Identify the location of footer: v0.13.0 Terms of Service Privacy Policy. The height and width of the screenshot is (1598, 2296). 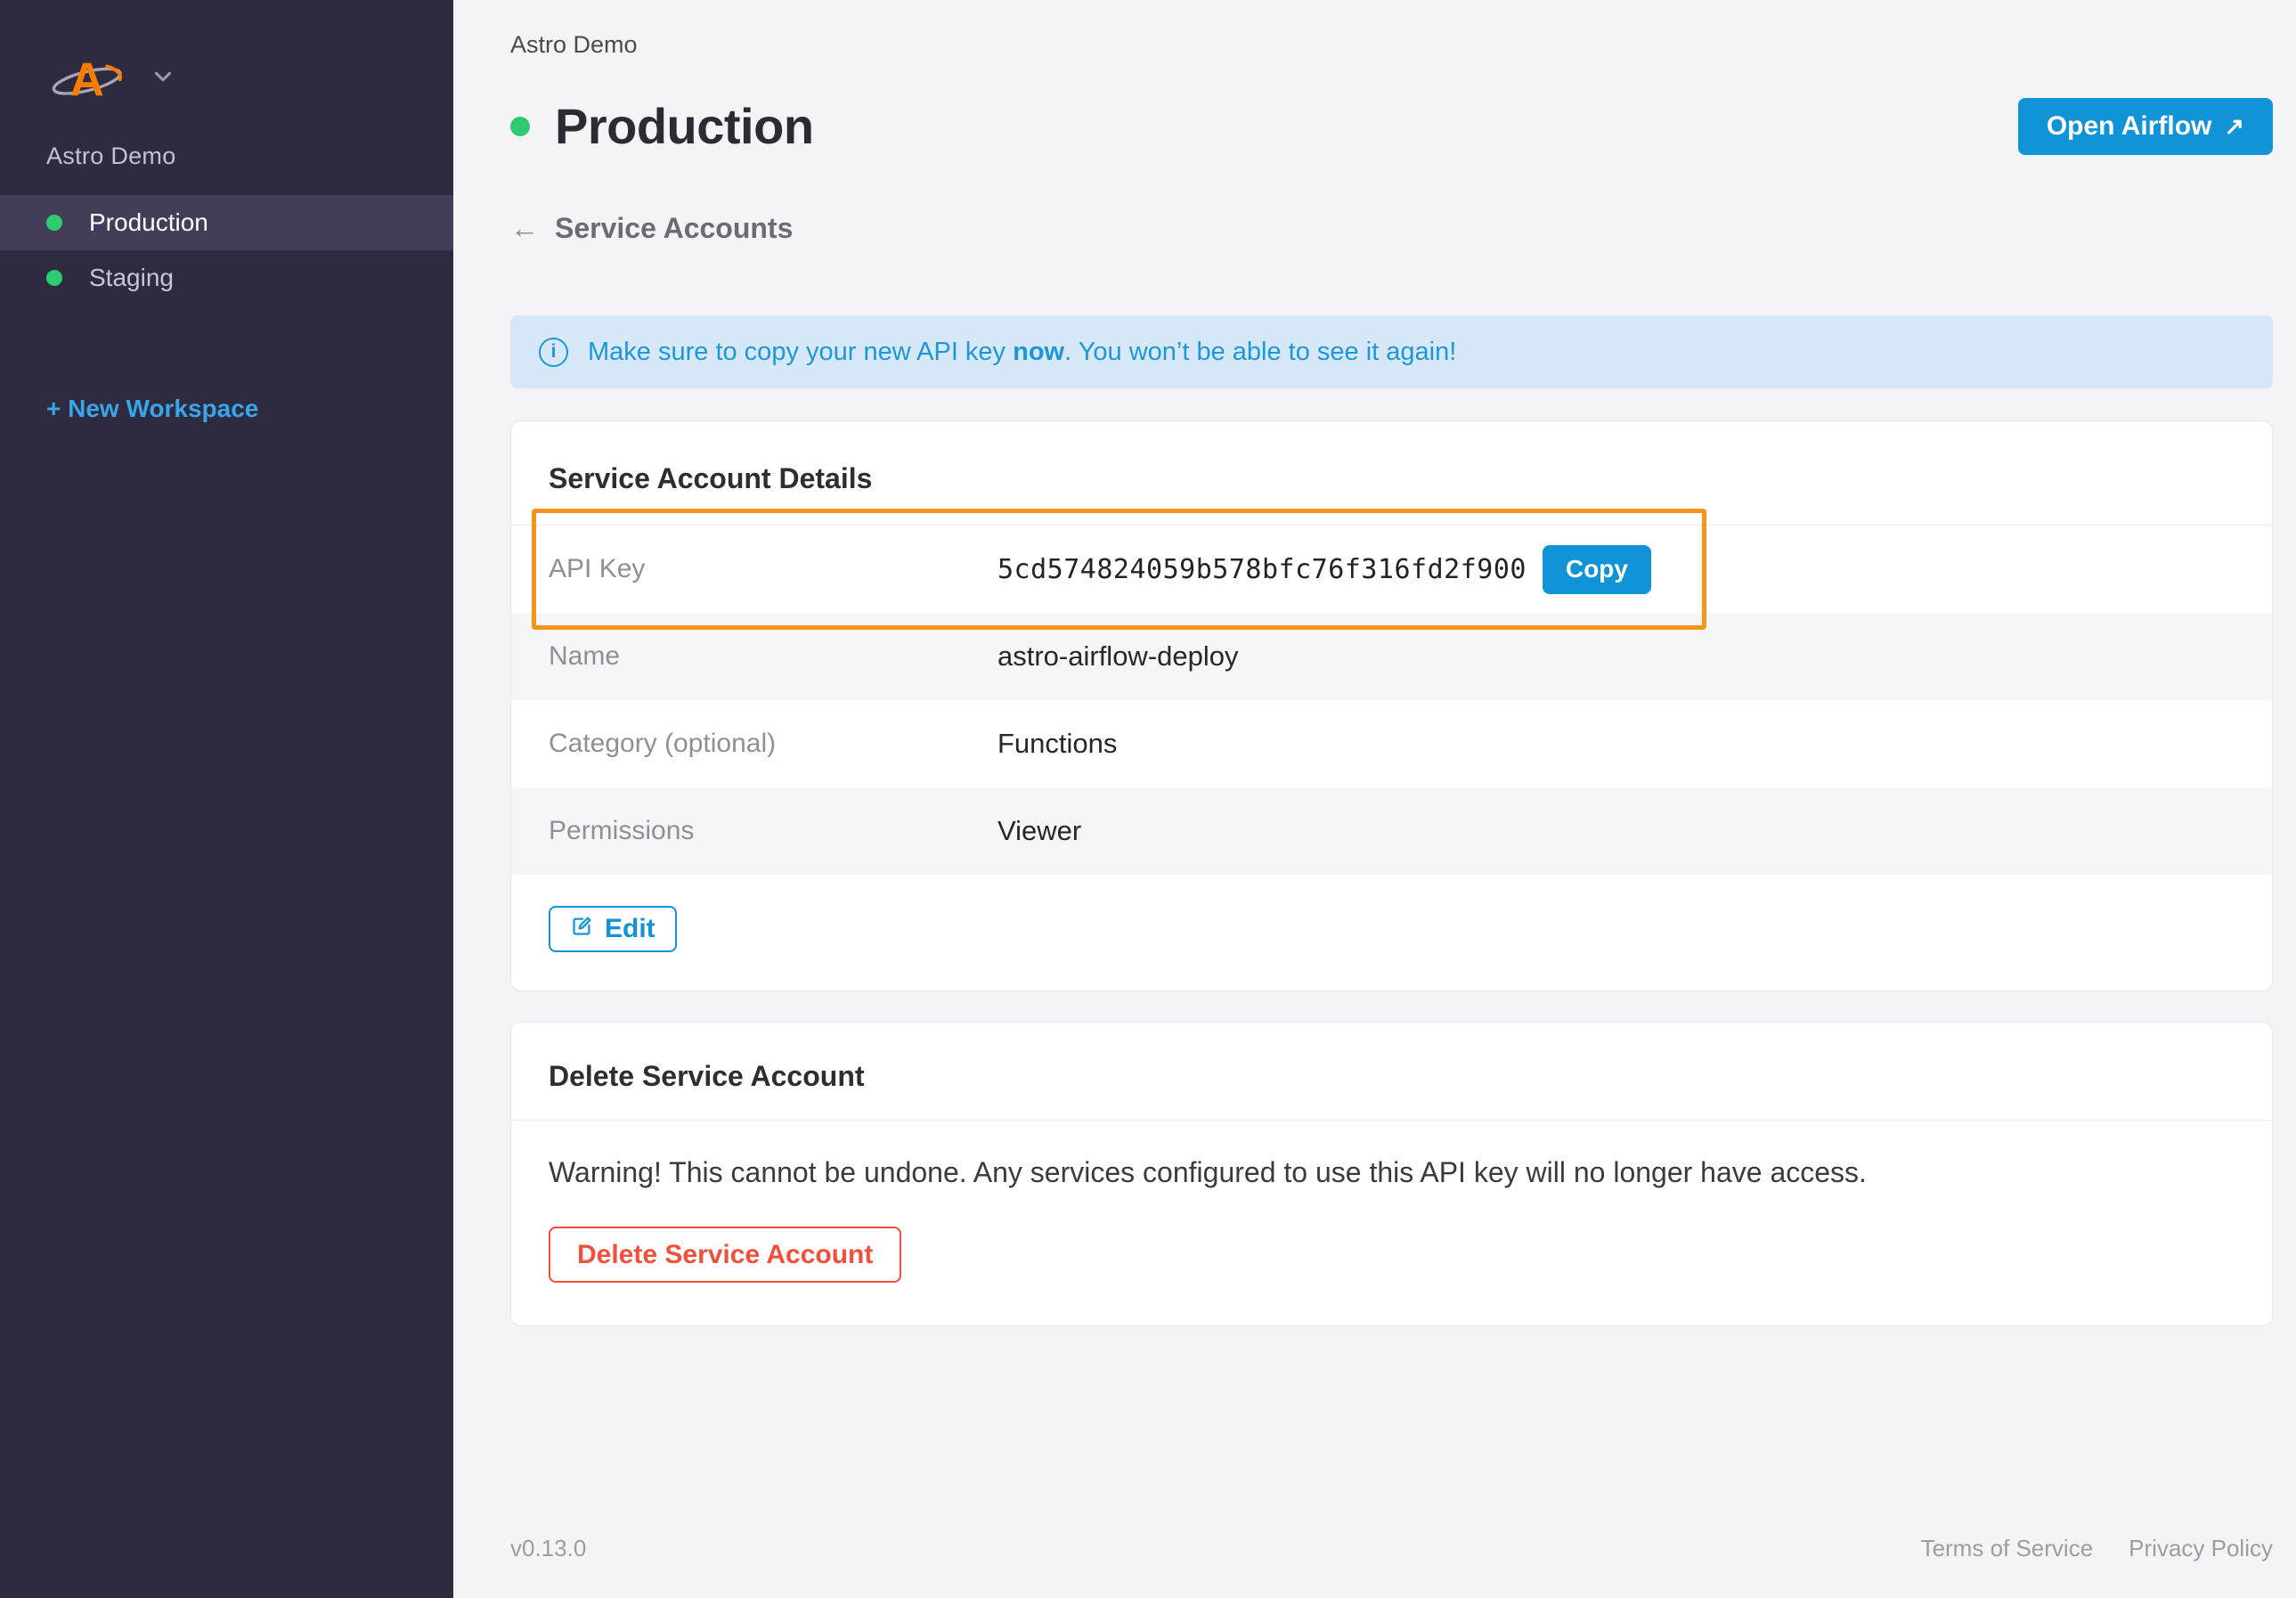
(1391, 1548).